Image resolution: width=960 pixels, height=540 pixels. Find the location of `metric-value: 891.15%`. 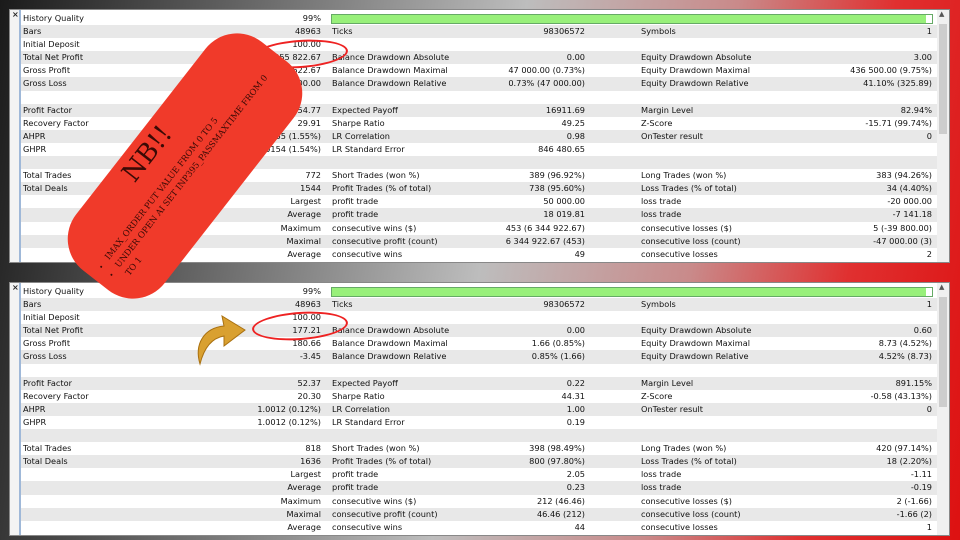

metric-value: 891.15% is located at coordinates (913, 382).